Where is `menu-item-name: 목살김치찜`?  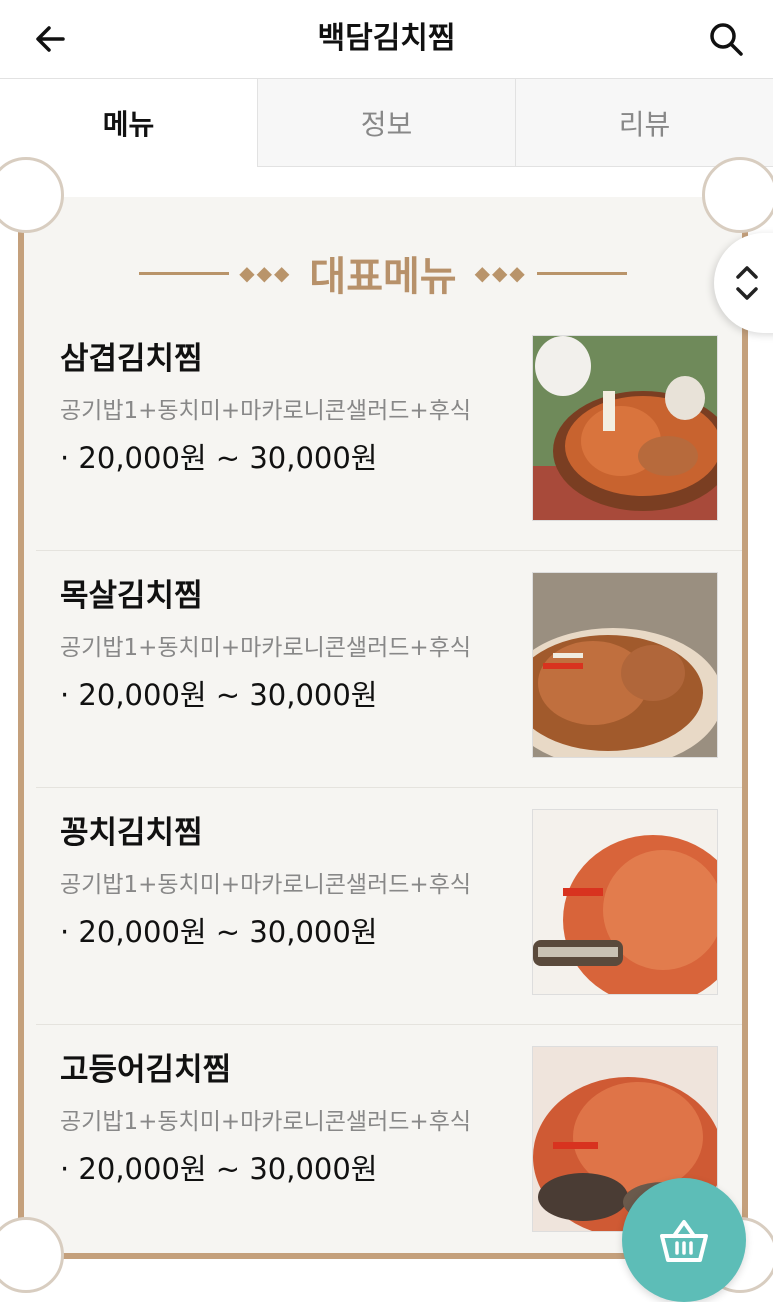 menu-item-name: 목살김치찜 is located at coordinates (131, 596).